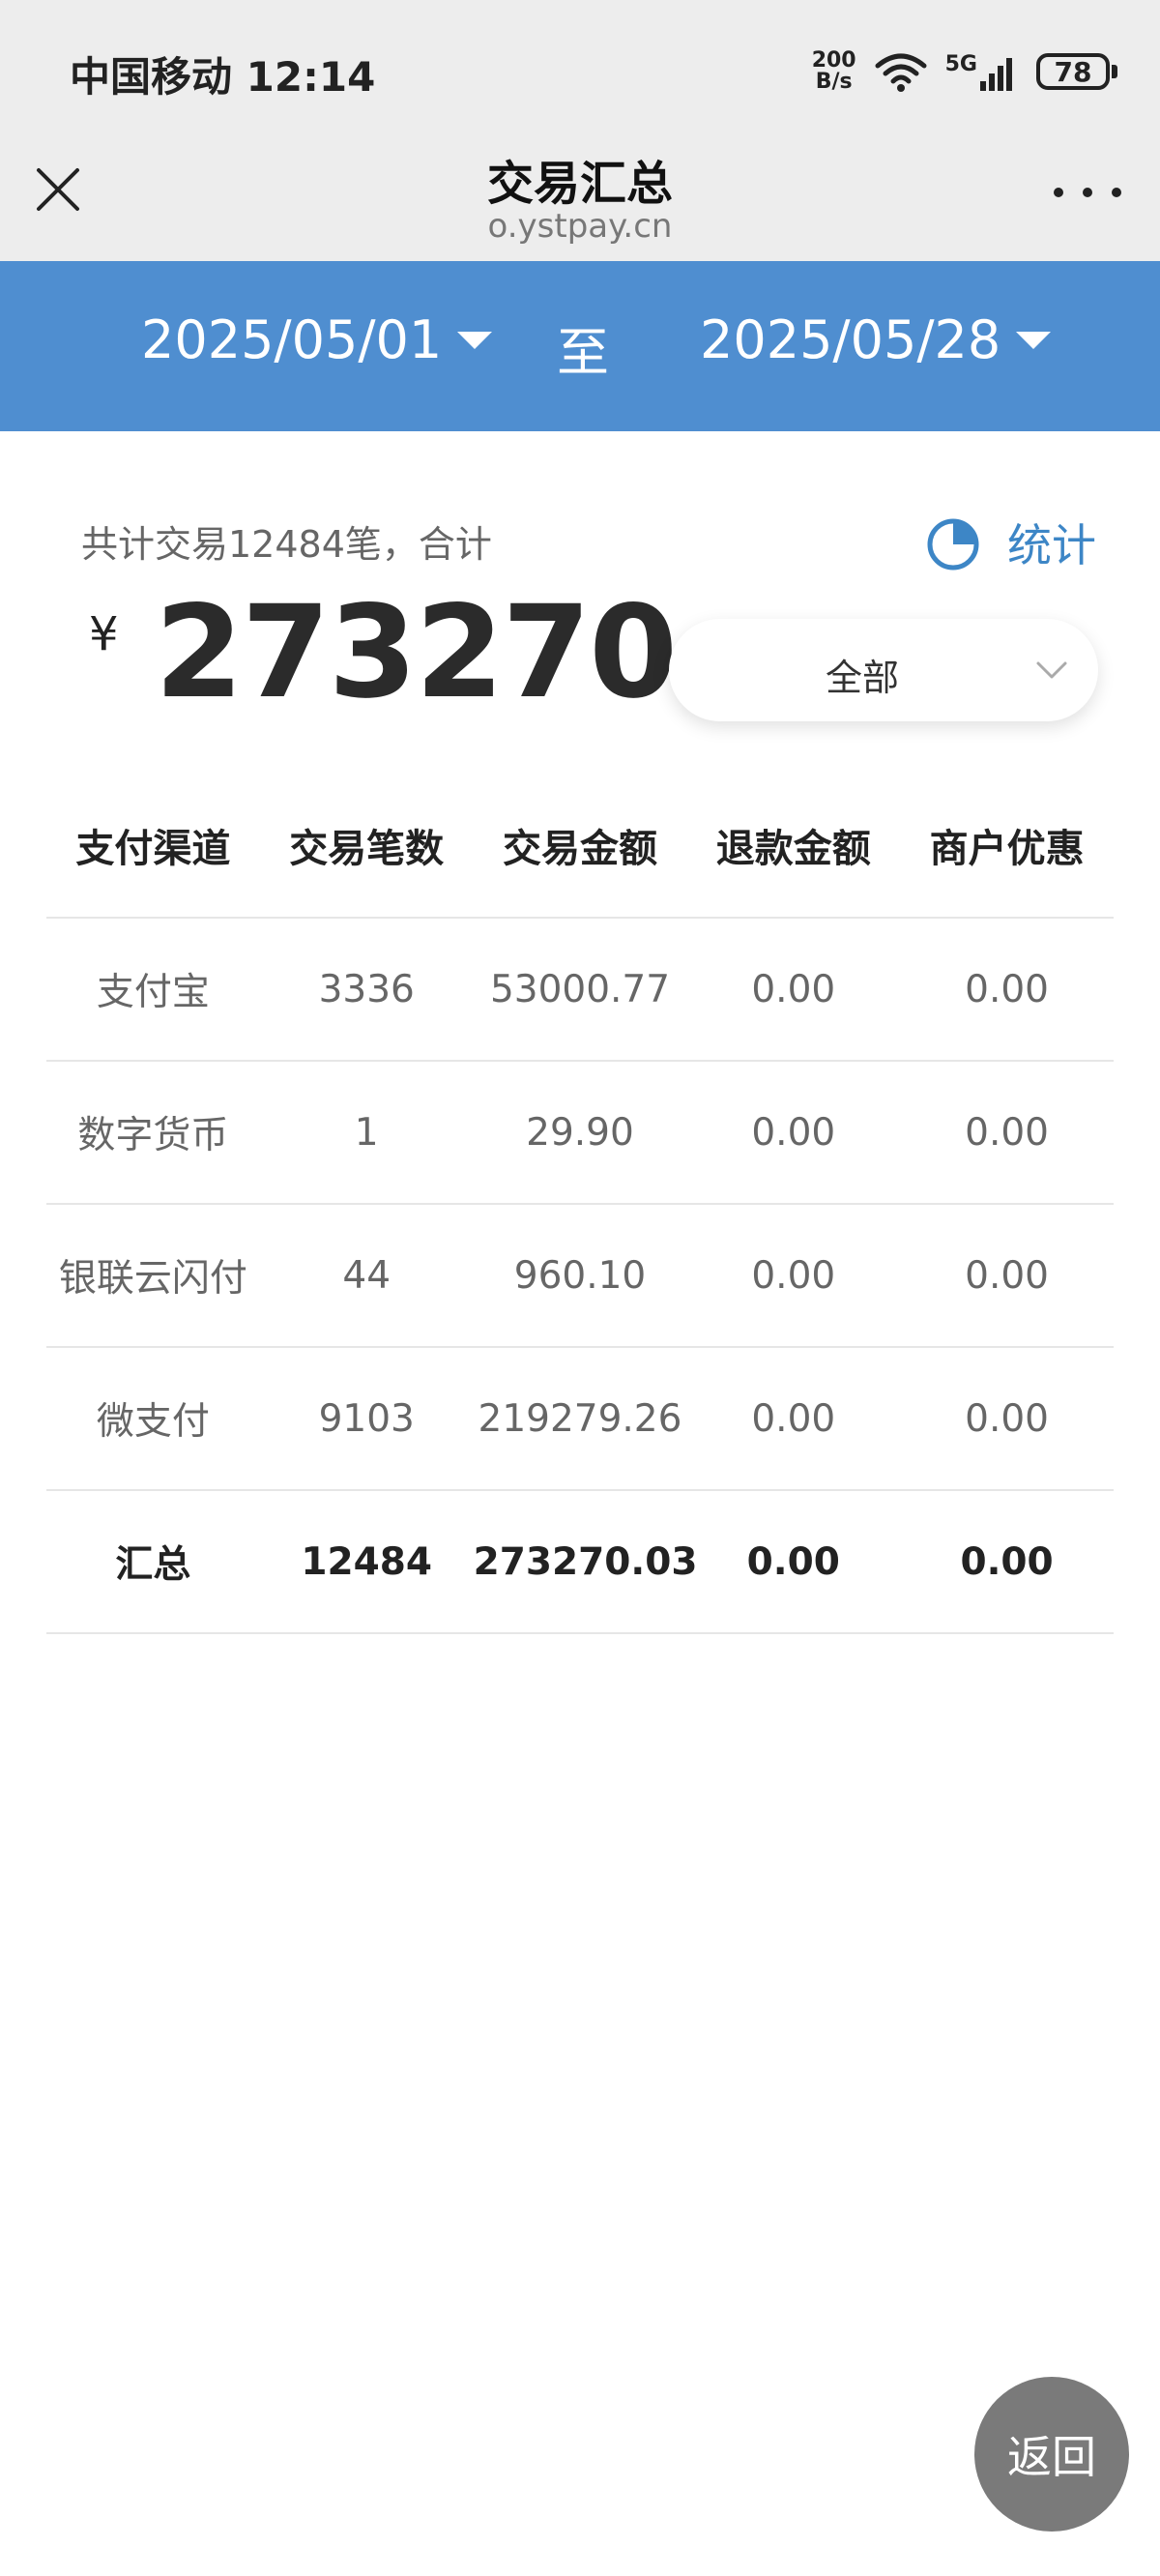 This screenshot has height=2576, width=1160. I want to click on title-bar: 交易汇总 o.ystpay.cn, so click(580, 203).